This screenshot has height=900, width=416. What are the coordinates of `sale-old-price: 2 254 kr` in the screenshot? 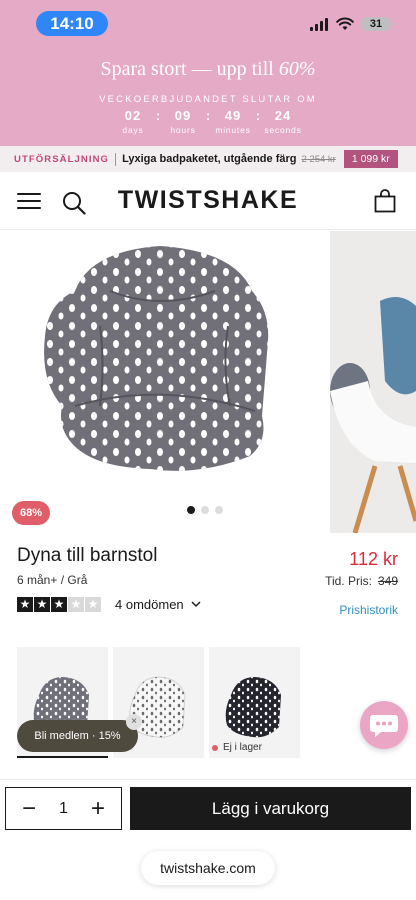 It's located at (318, 159).